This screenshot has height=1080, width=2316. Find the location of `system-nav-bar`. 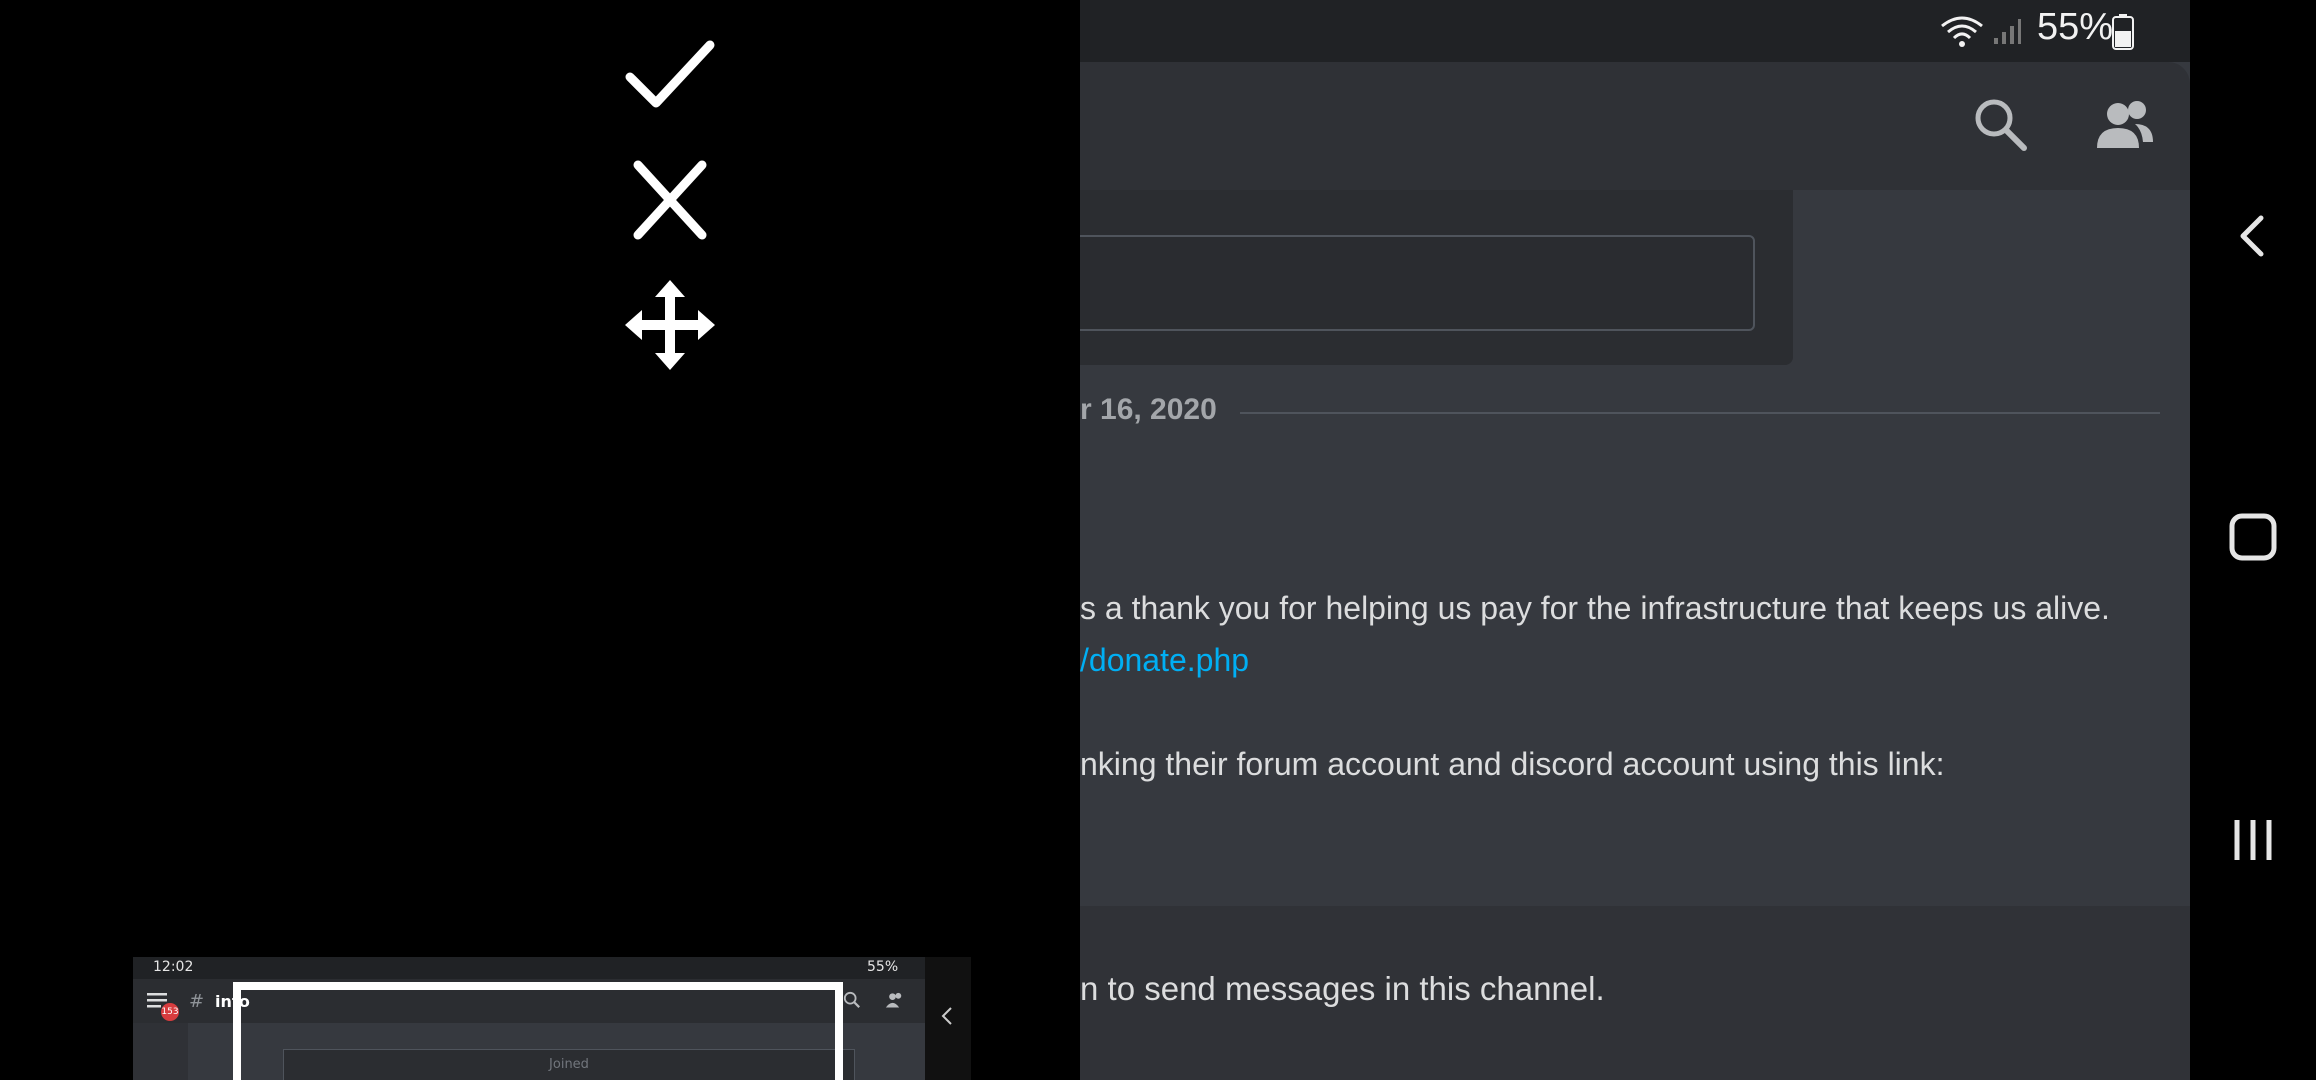

system-nav-bar is located at coordinates (2253, 540).